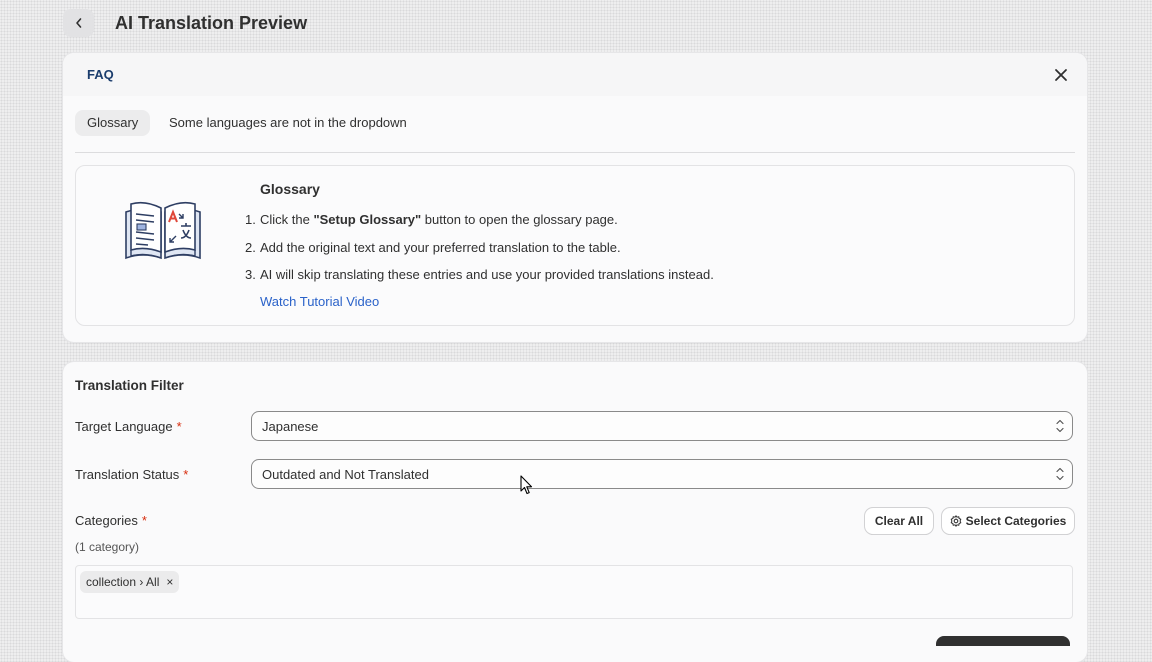 This screenshot has height=662, width=1152. Describe the element at coordinates (662, 426) in the screenshot. I see `target-language-select: Japanese` at that location.